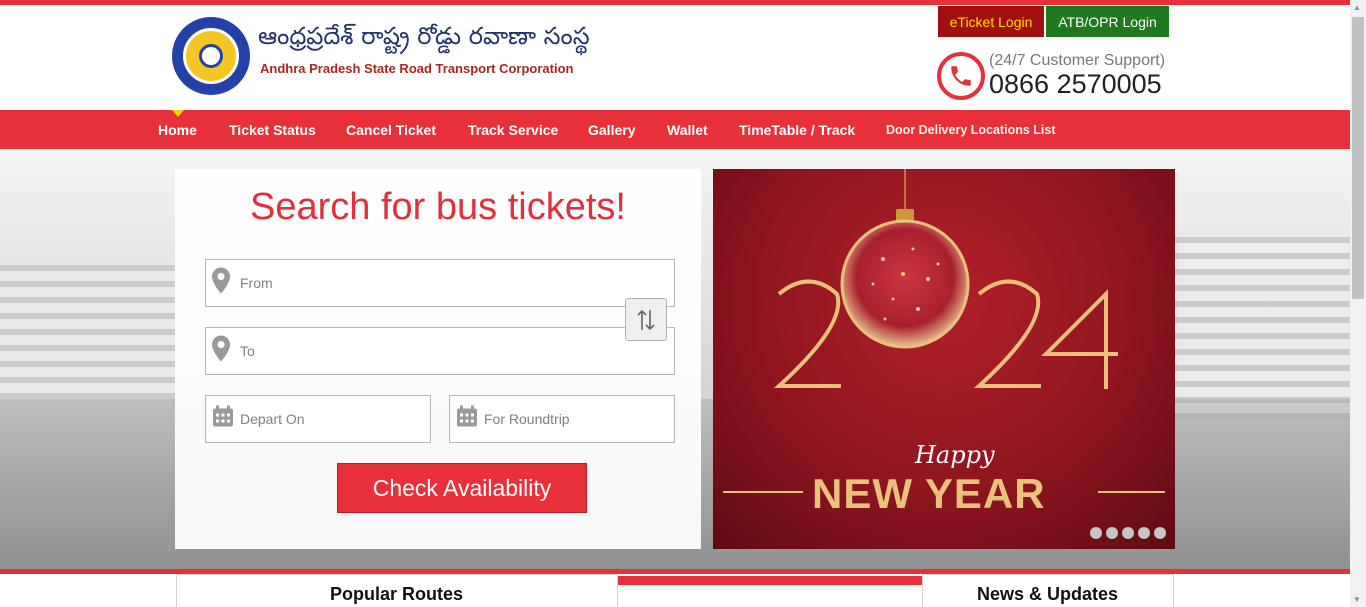 The width and height of the screenshot is (1366, 607). I want to click on roundtrip-placeholder: For Roundtrip, so click(527, 419).